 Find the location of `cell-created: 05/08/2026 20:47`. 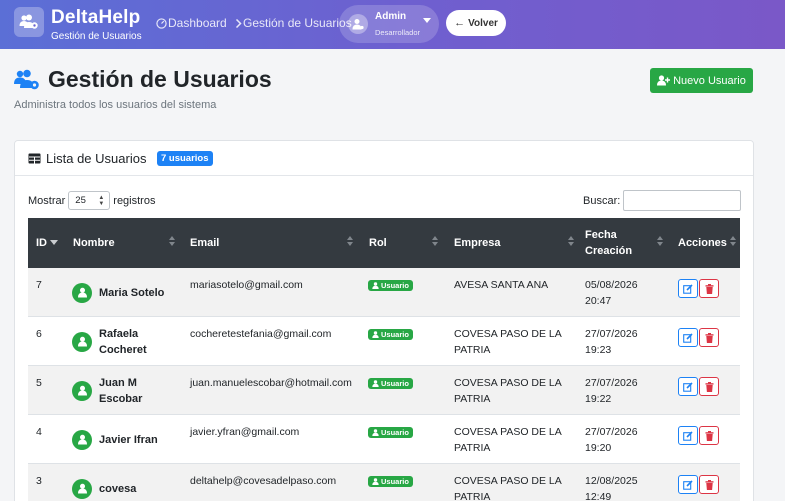

cell-created: 05/08/2026 20:47 is located at coordinates (611, 293).